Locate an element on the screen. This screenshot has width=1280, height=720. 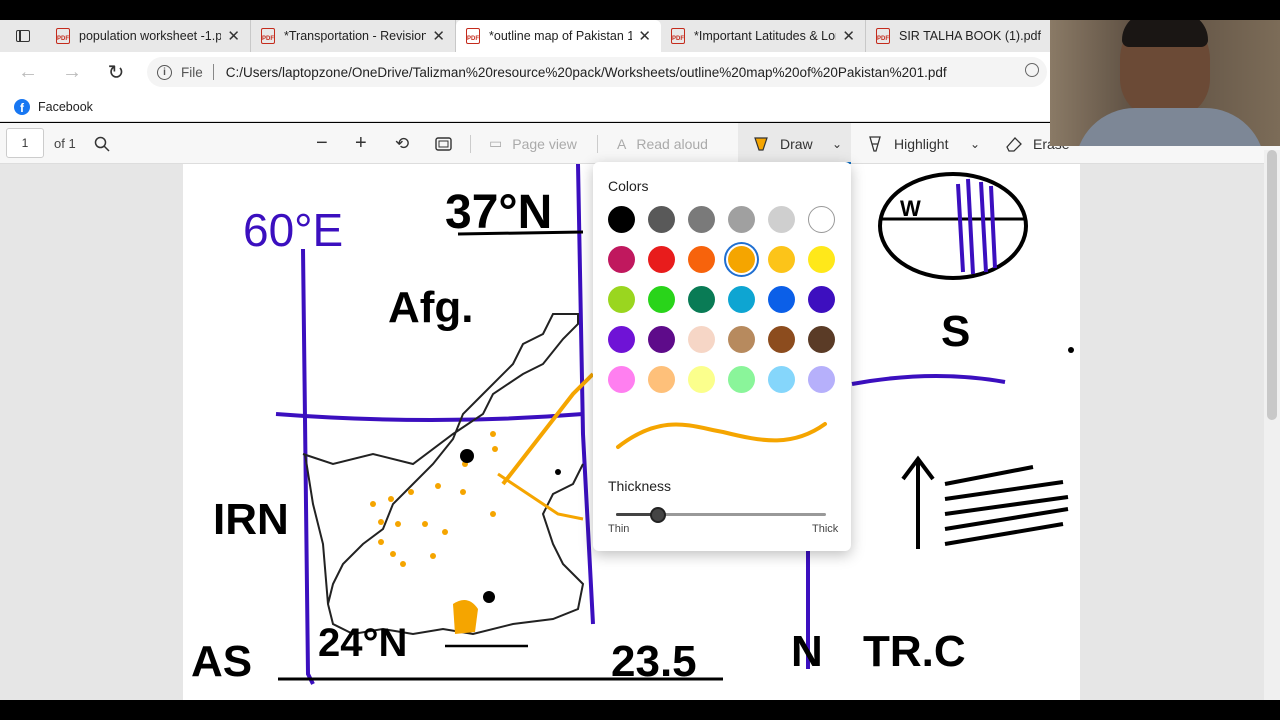
tab-sir-talha-book: PDF SIR TALHA BOOK (1).pdf is located at coordinates (968, 36).